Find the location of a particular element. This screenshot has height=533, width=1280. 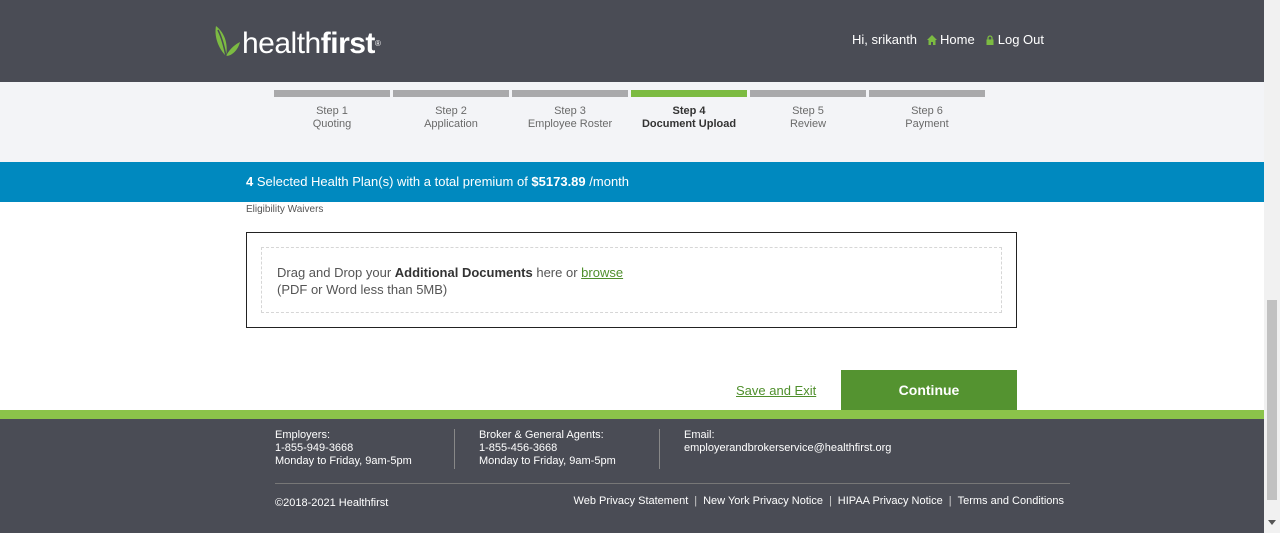

save-and-exit-link: Save and Exit is located at coordinates (776, 390).